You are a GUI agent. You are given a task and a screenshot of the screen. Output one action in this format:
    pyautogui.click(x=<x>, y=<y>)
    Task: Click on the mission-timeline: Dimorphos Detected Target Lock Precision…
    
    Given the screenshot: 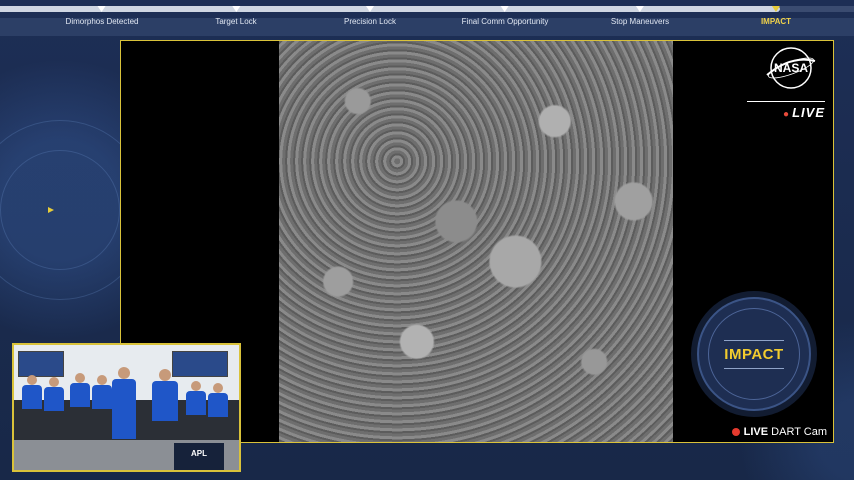 What is the action you would take?
    pyautogui.click(x=427, y=18)
    